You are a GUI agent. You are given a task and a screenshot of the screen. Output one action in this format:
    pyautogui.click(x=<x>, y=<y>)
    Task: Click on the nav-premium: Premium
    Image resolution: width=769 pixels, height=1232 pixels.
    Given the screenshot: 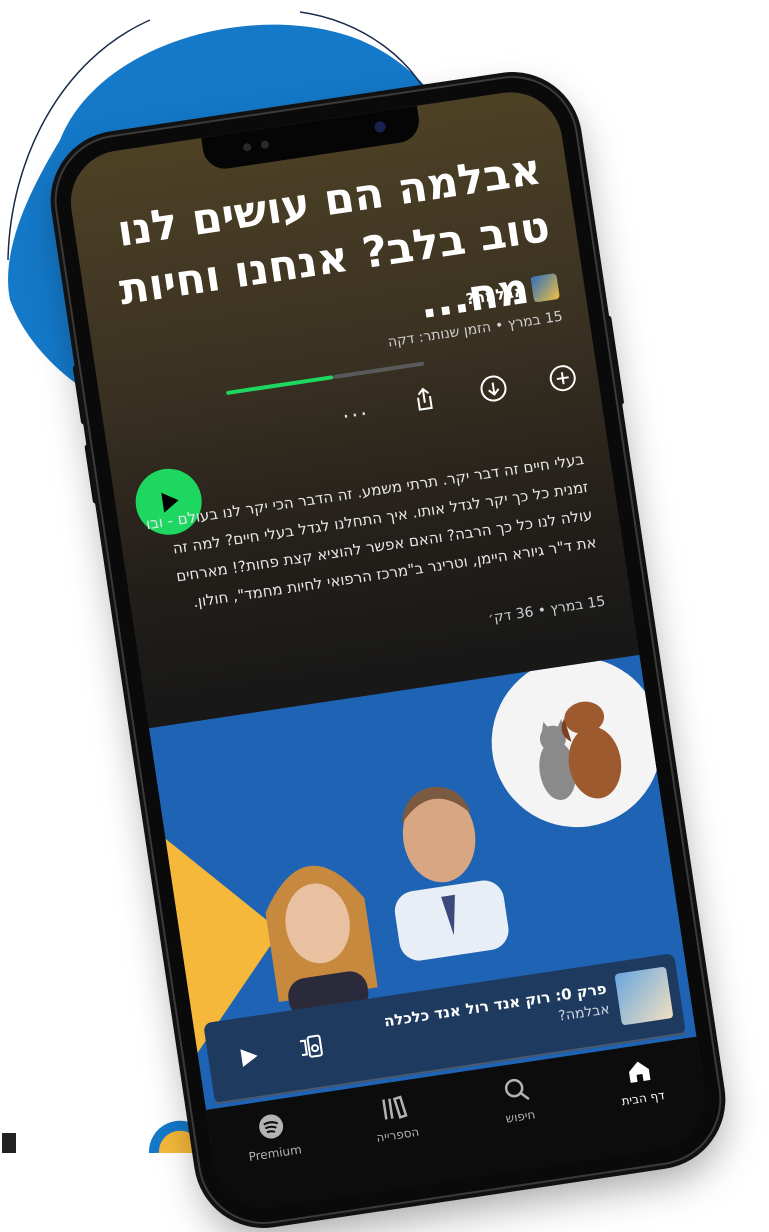 What is the action you would take?
    pyautogui.click(x=273, y=1136)
    